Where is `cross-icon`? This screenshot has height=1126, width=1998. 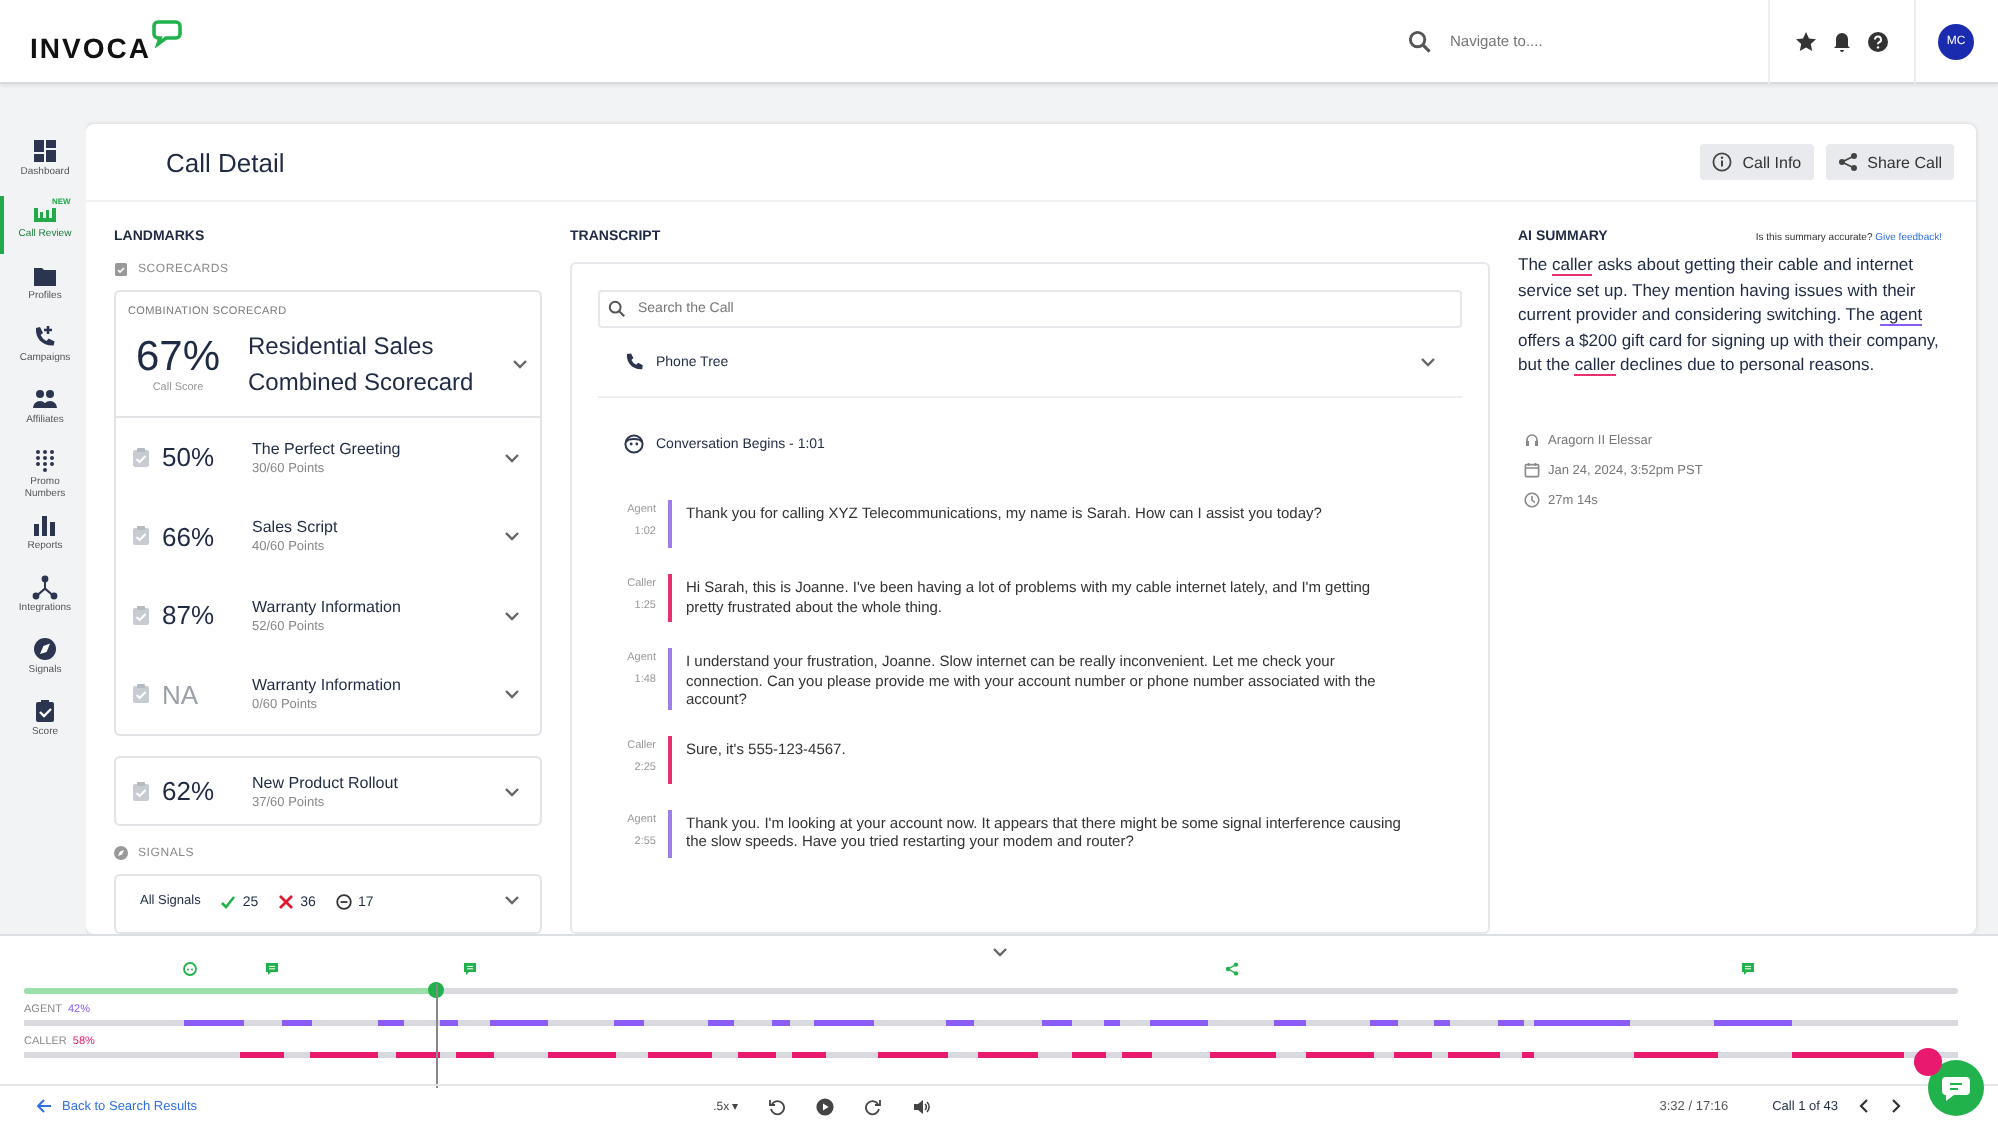
cross-icon is located at coordinates (286, 902).